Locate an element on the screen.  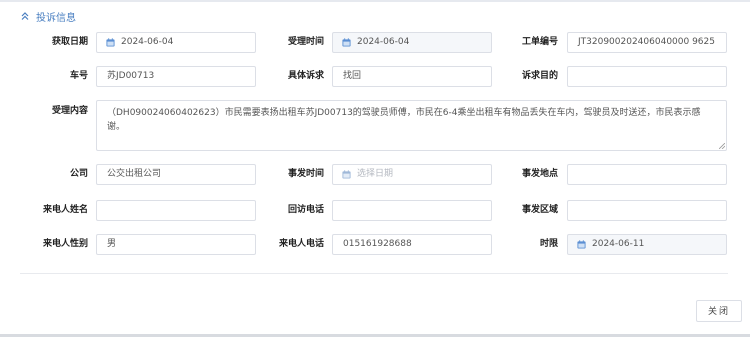
specific-appeal-field: 找回 is located at coordinates (412, 76).